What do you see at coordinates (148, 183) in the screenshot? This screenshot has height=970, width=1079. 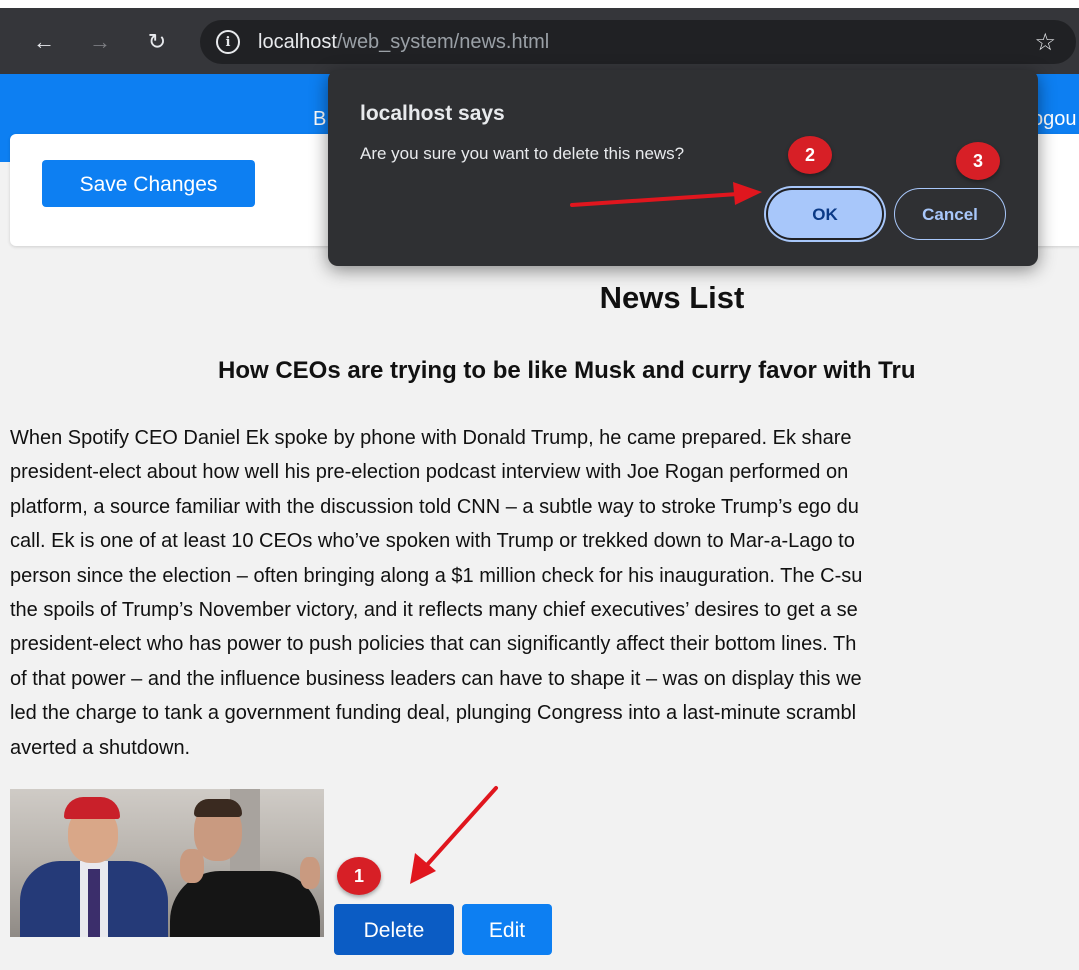 I see `save-changes-button: Save Changes` at bounding box center [148, 183].